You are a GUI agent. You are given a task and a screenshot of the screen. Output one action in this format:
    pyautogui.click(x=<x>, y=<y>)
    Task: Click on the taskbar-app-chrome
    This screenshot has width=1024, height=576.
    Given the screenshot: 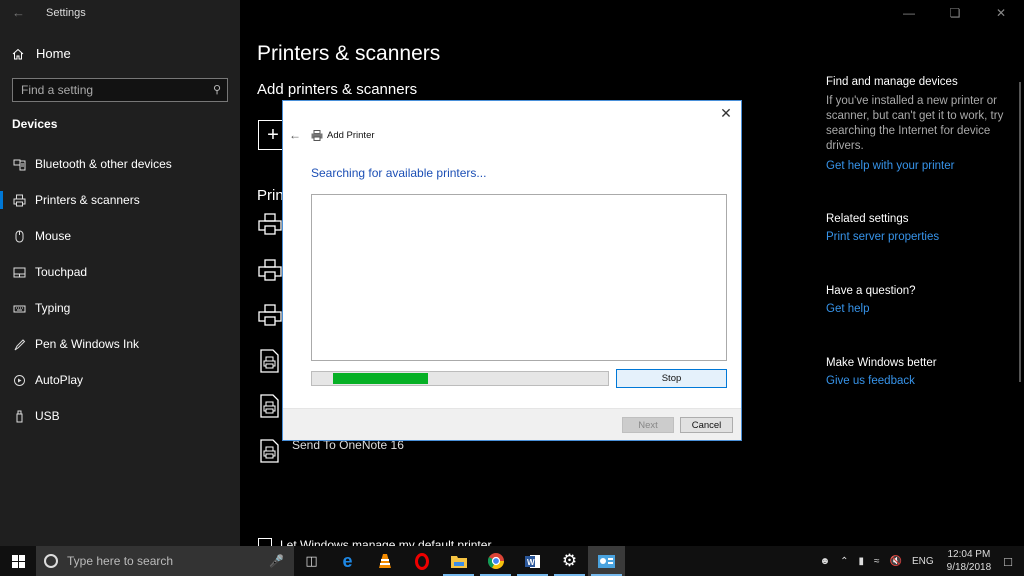 What is the action you would take?
    pyautogui.click(x=495, y=561)
    